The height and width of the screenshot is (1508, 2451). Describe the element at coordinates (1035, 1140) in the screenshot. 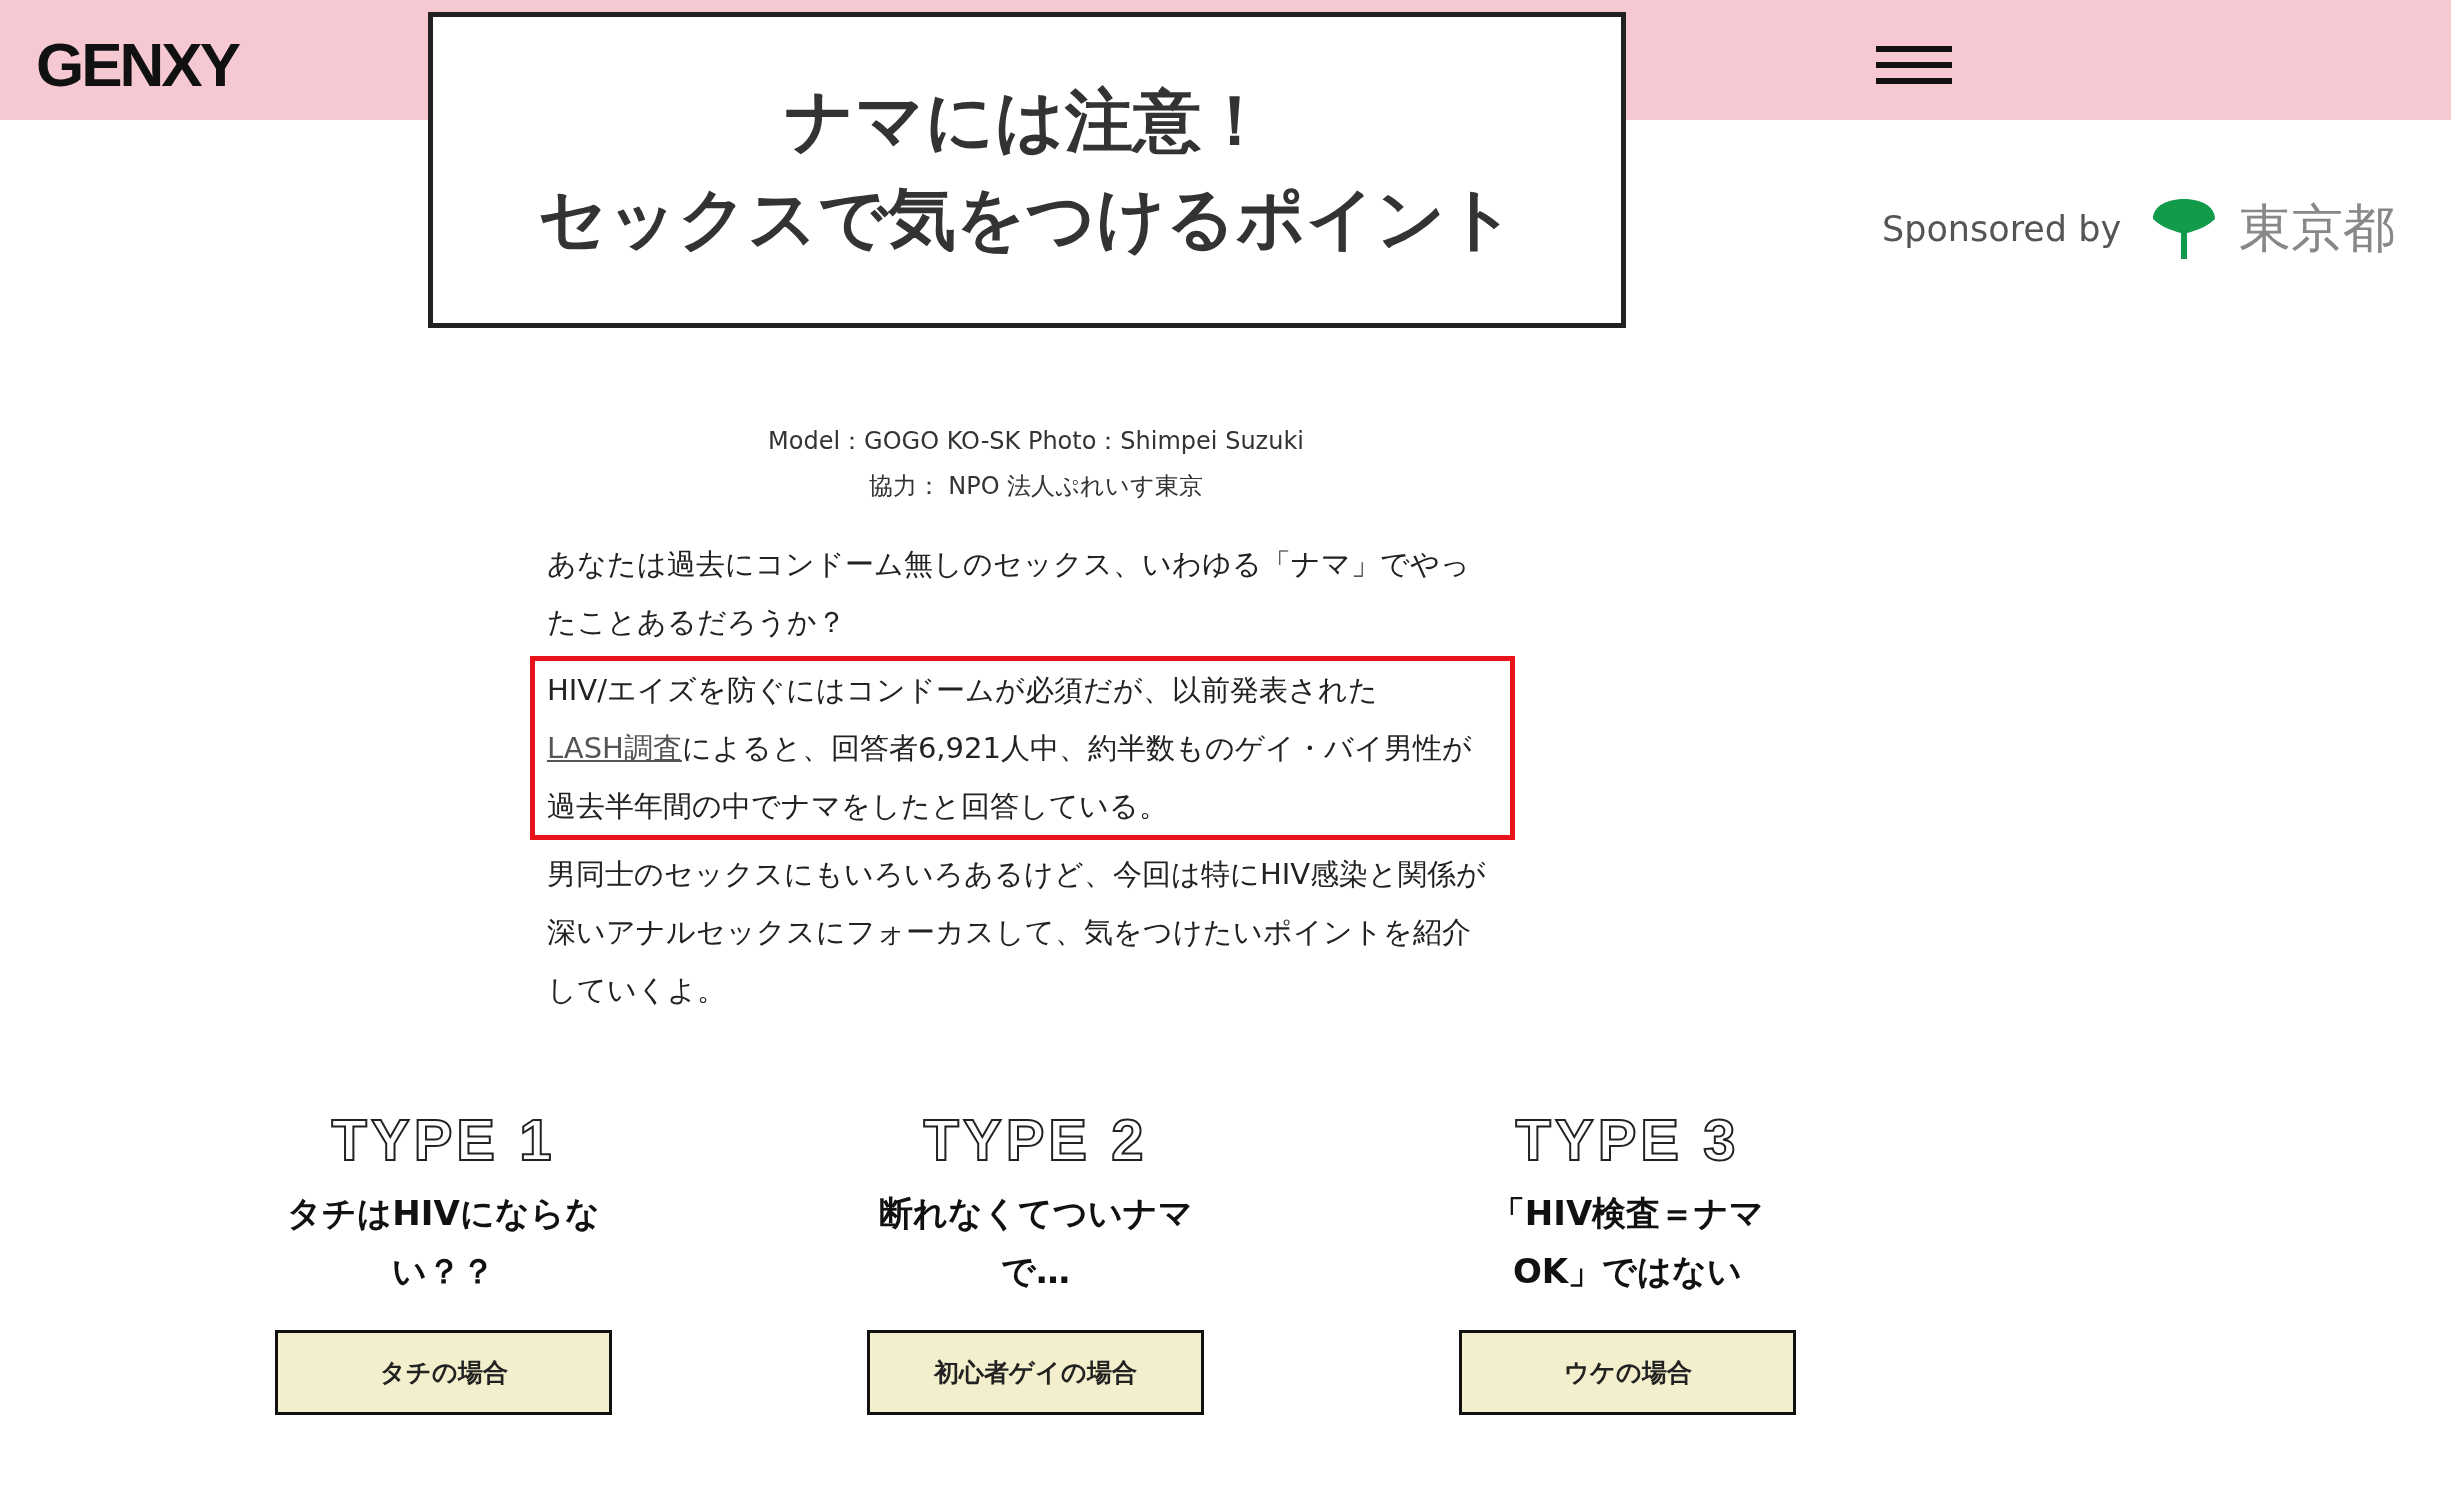

I see `type-heading: TYPE 2` at that location.